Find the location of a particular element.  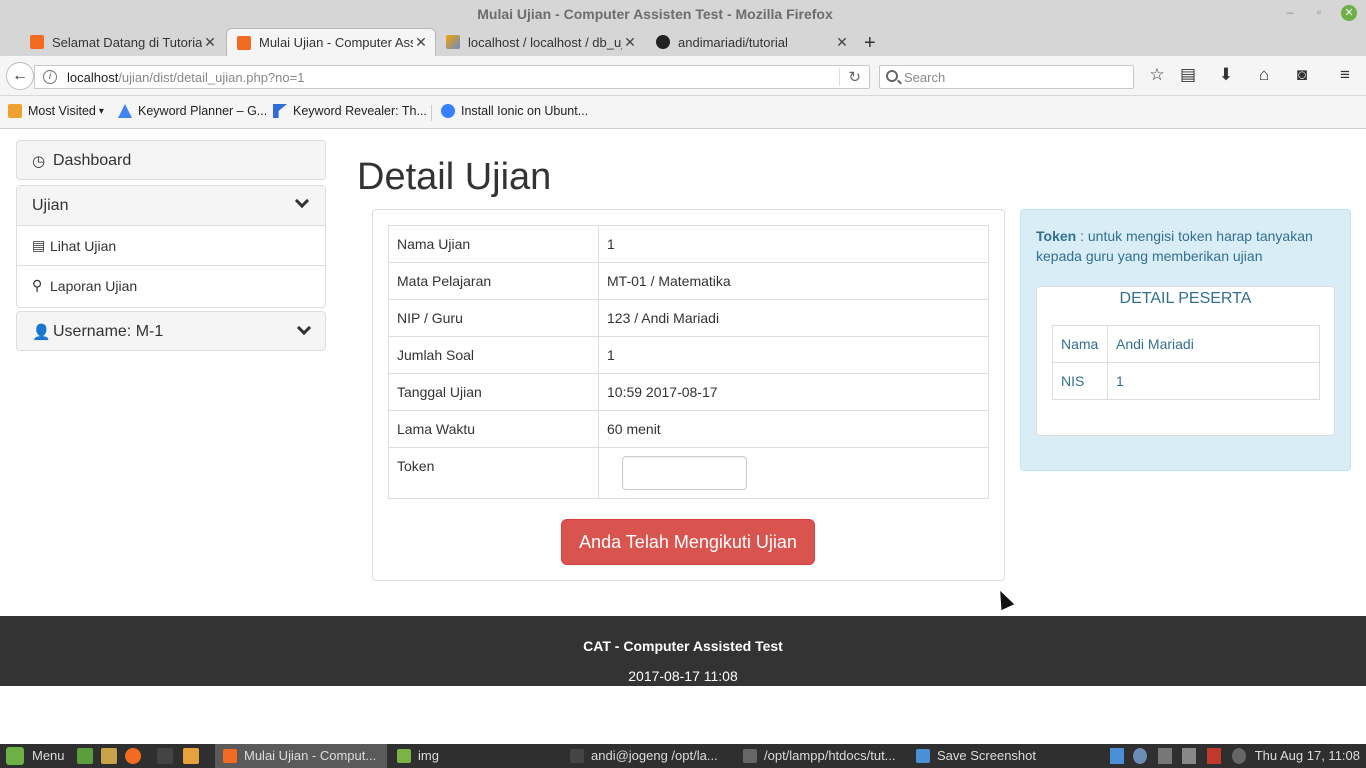

sidebar-item-lihat-ujian: ▤ Lihat Ujian is located at coordinates (171, 246).